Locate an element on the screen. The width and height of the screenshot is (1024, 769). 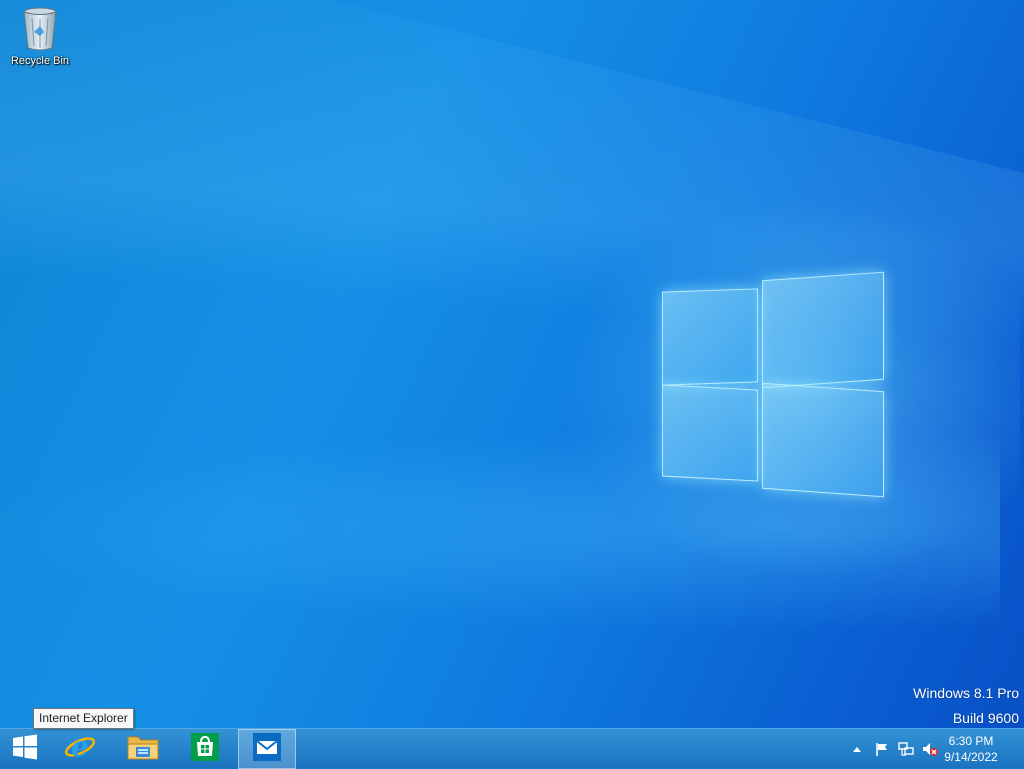
action-center-flag-icon is located at coordinates (882, 749).